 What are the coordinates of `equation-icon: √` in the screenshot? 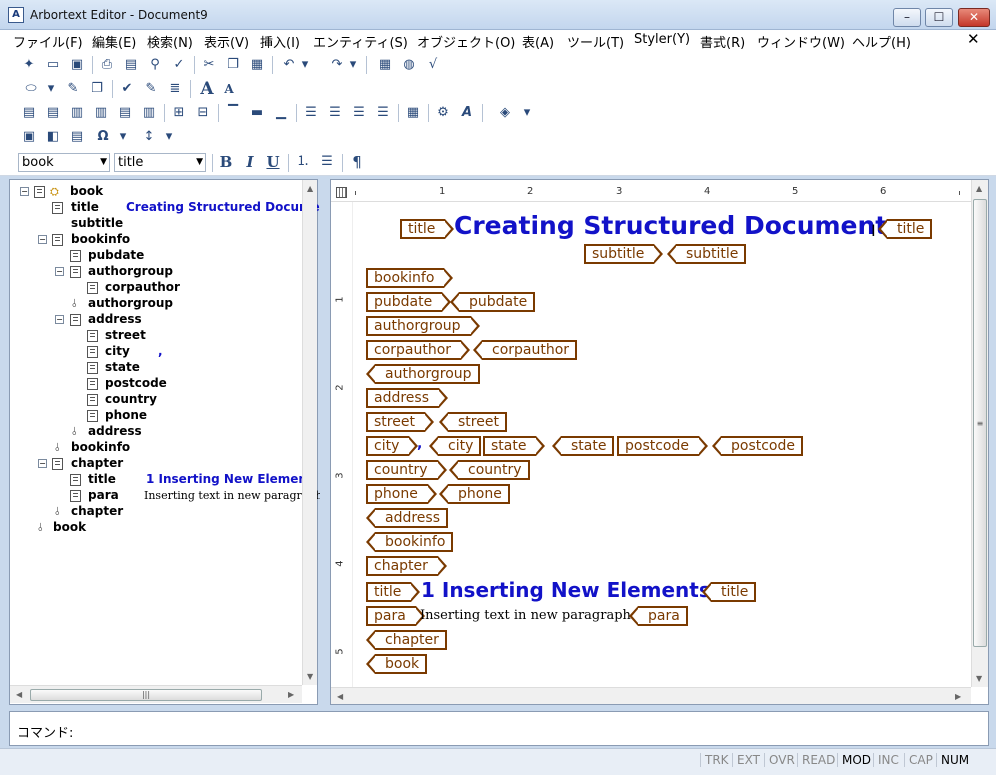 It's located at (433, 65).